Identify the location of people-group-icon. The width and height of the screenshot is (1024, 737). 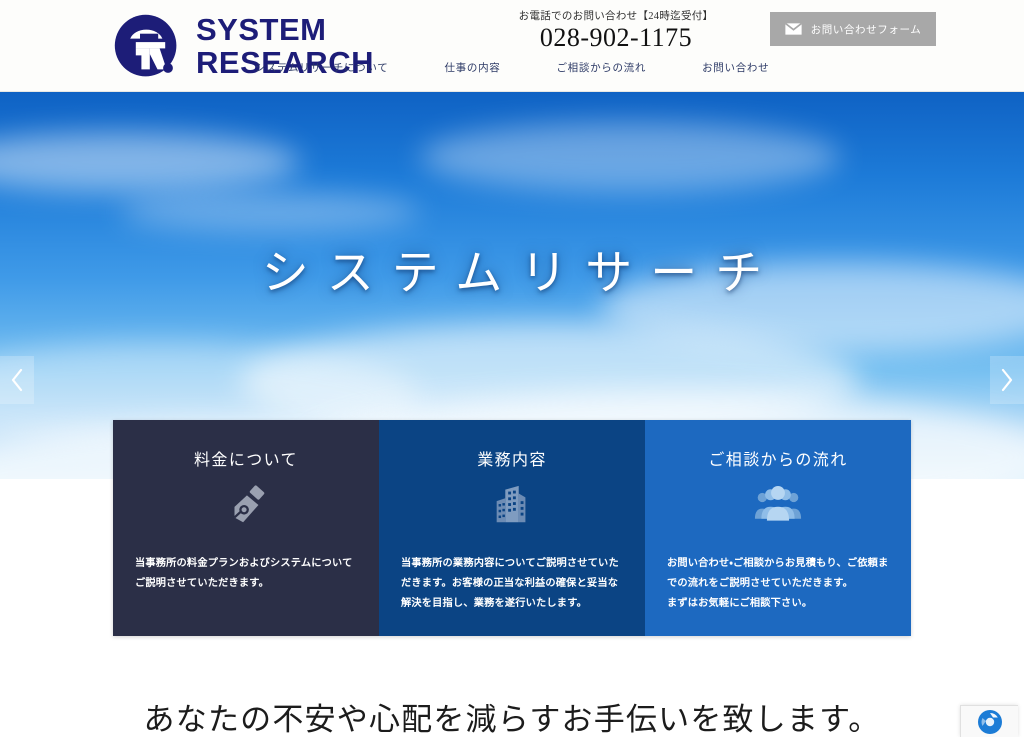
(778, 503).